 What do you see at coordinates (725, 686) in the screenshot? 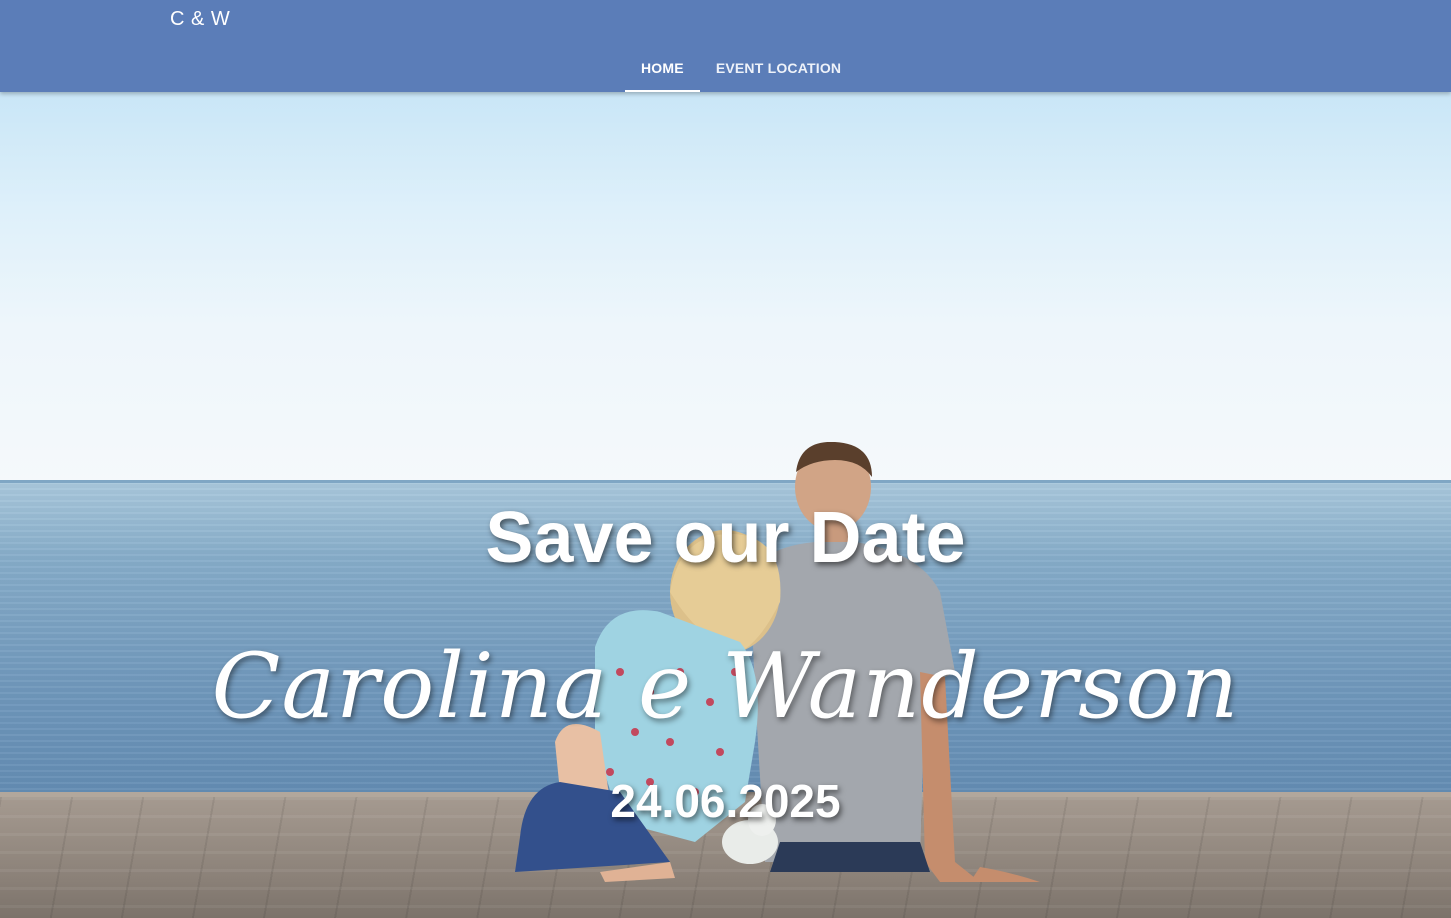
I see `couple-names: Carolina e Wanderson` at bounding box center [725, 686].